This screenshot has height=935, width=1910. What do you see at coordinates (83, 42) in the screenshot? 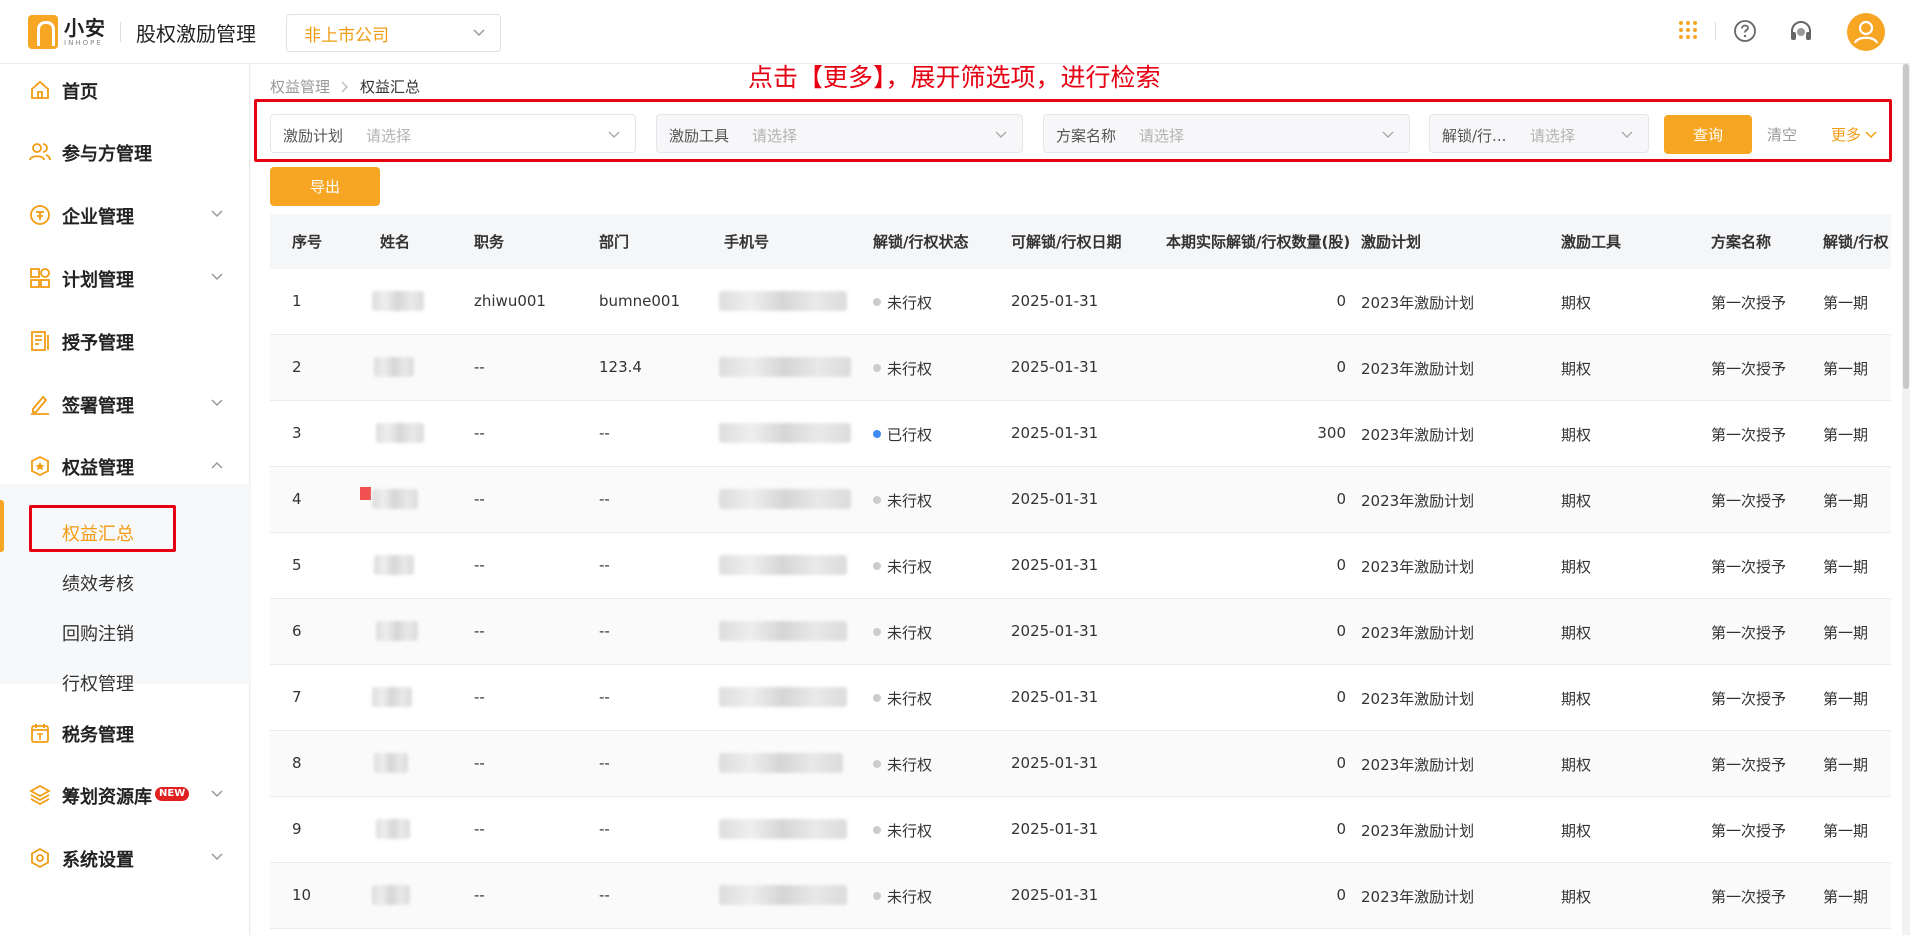
I see `logo-sub: INHOPE` at bounding box center [83, 42].